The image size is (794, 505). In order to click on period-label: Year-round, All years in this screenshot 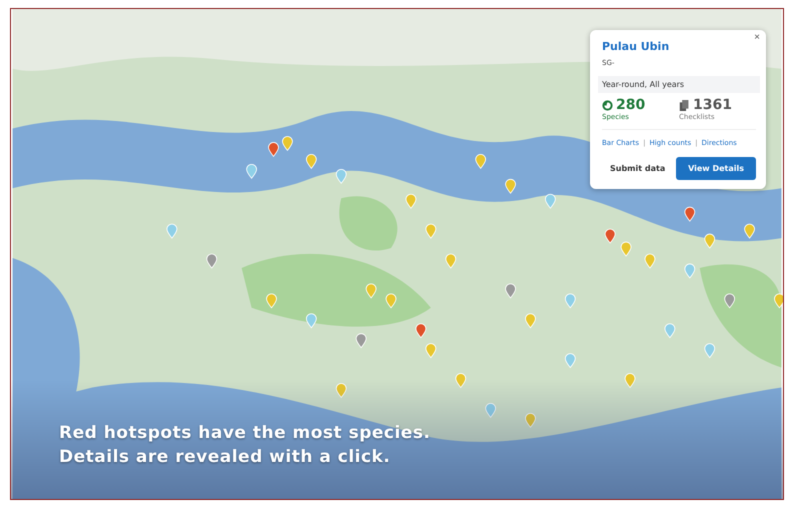, I will do `click(679, 84)`.